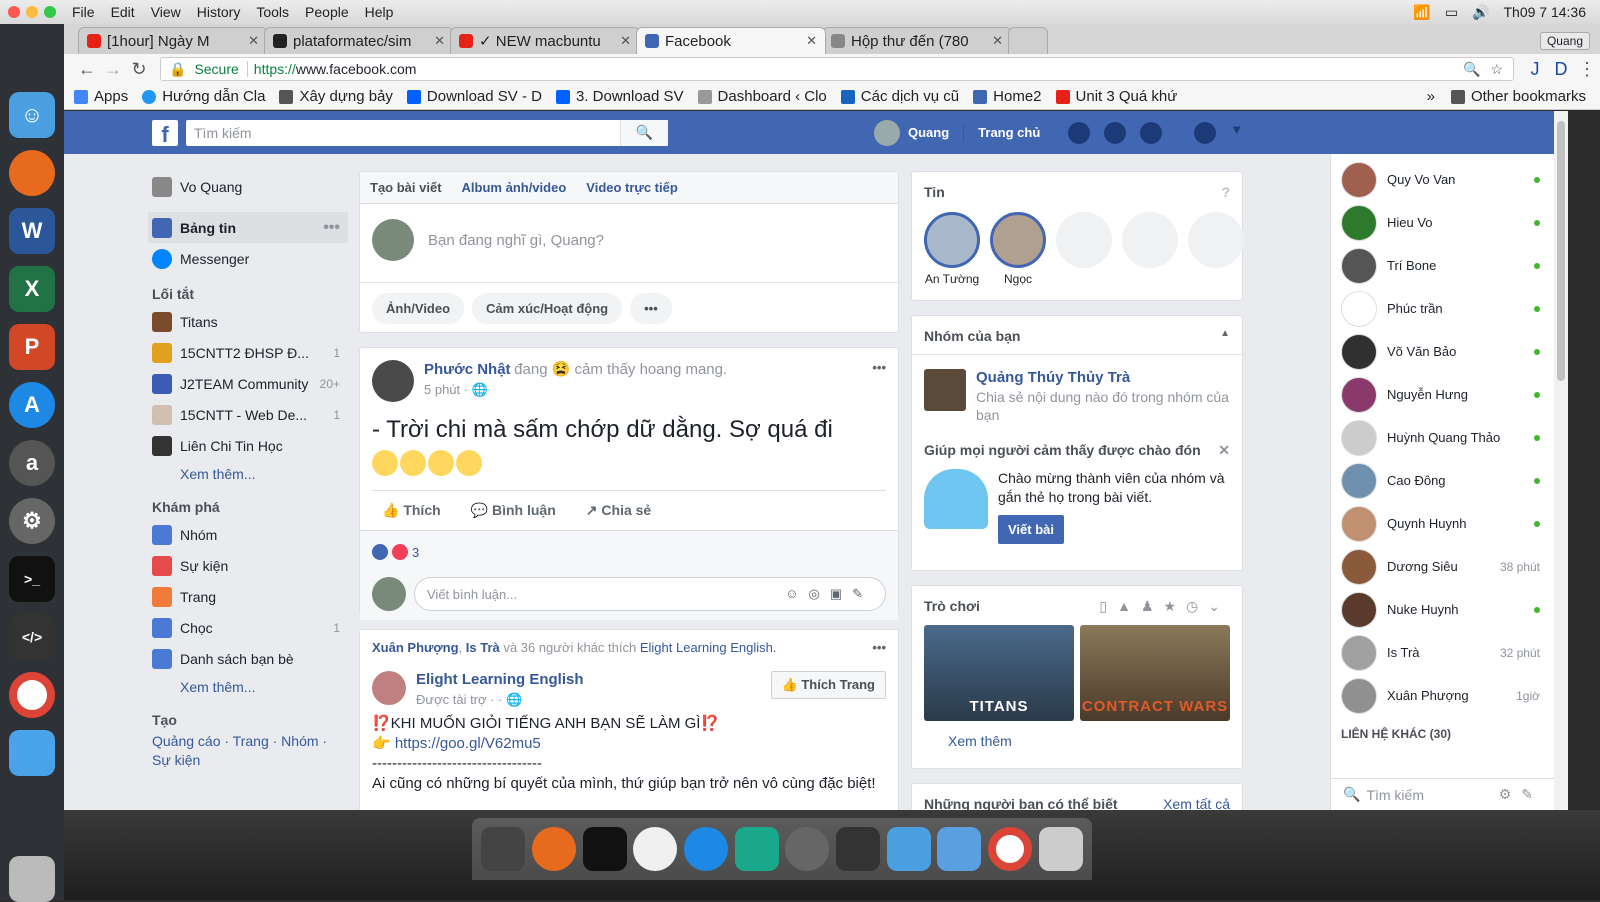 This screenshot has width=1600, height=902. What do you see at coordinates (1224, 450) in the screenshot?
I see `close-icon: ✕` at bounding box center [1224, 450].